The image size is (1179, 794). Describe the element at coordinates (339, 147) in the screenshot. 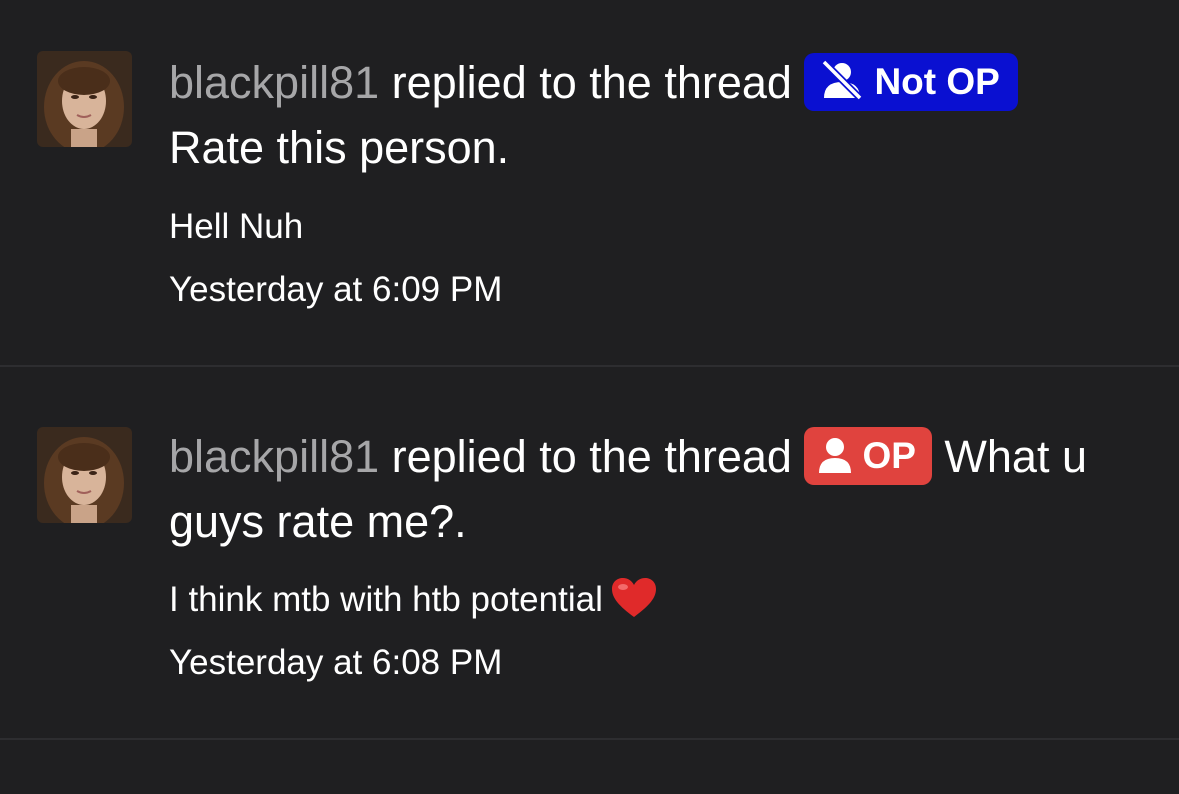

I see `thread-title-link: Rate this person.` at that location.